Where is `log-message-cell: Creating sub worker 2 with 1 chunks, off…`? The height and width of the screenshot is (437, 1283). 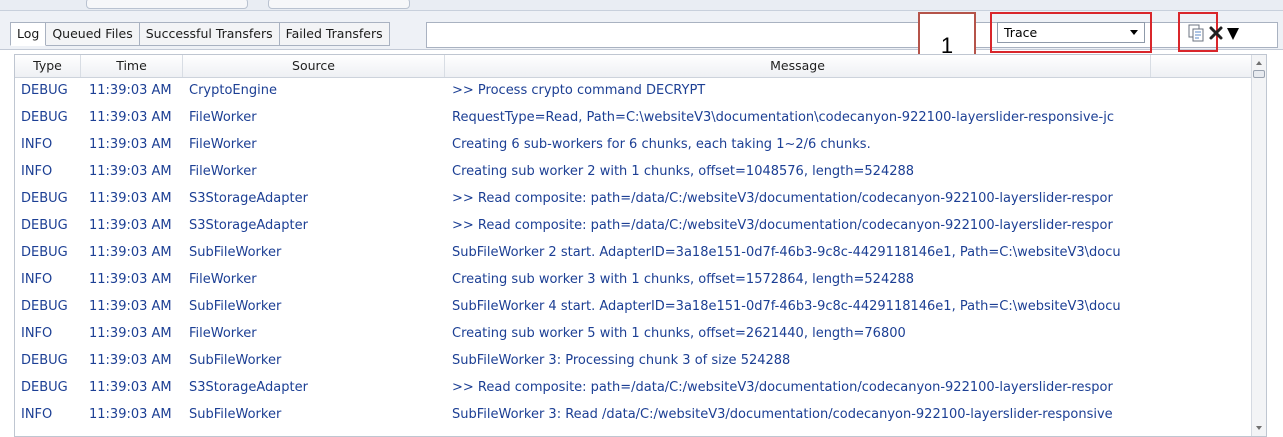 log-message-cell: Creating sub worker 2 with 1 chunks, off… is located at coordinates (683, 171).